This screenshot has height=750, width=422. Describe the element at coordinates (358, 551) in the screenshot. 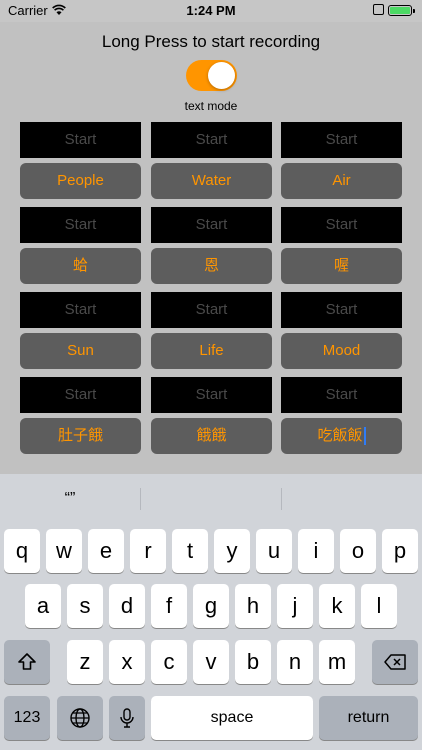

I see `key-o: o` at that location.